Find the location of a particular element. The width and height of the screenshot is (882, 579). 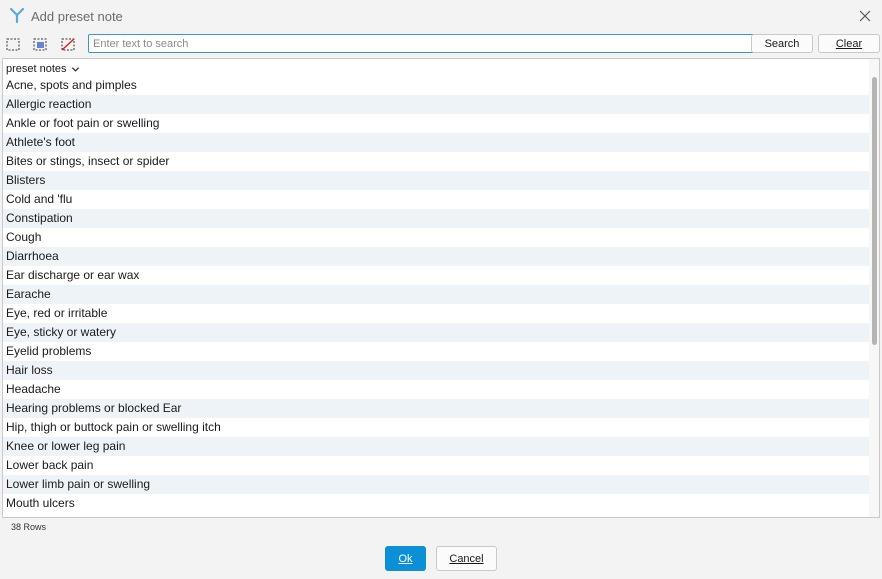

list-item: Bites or stings, insect or spider is located at coordinates (436, 161).